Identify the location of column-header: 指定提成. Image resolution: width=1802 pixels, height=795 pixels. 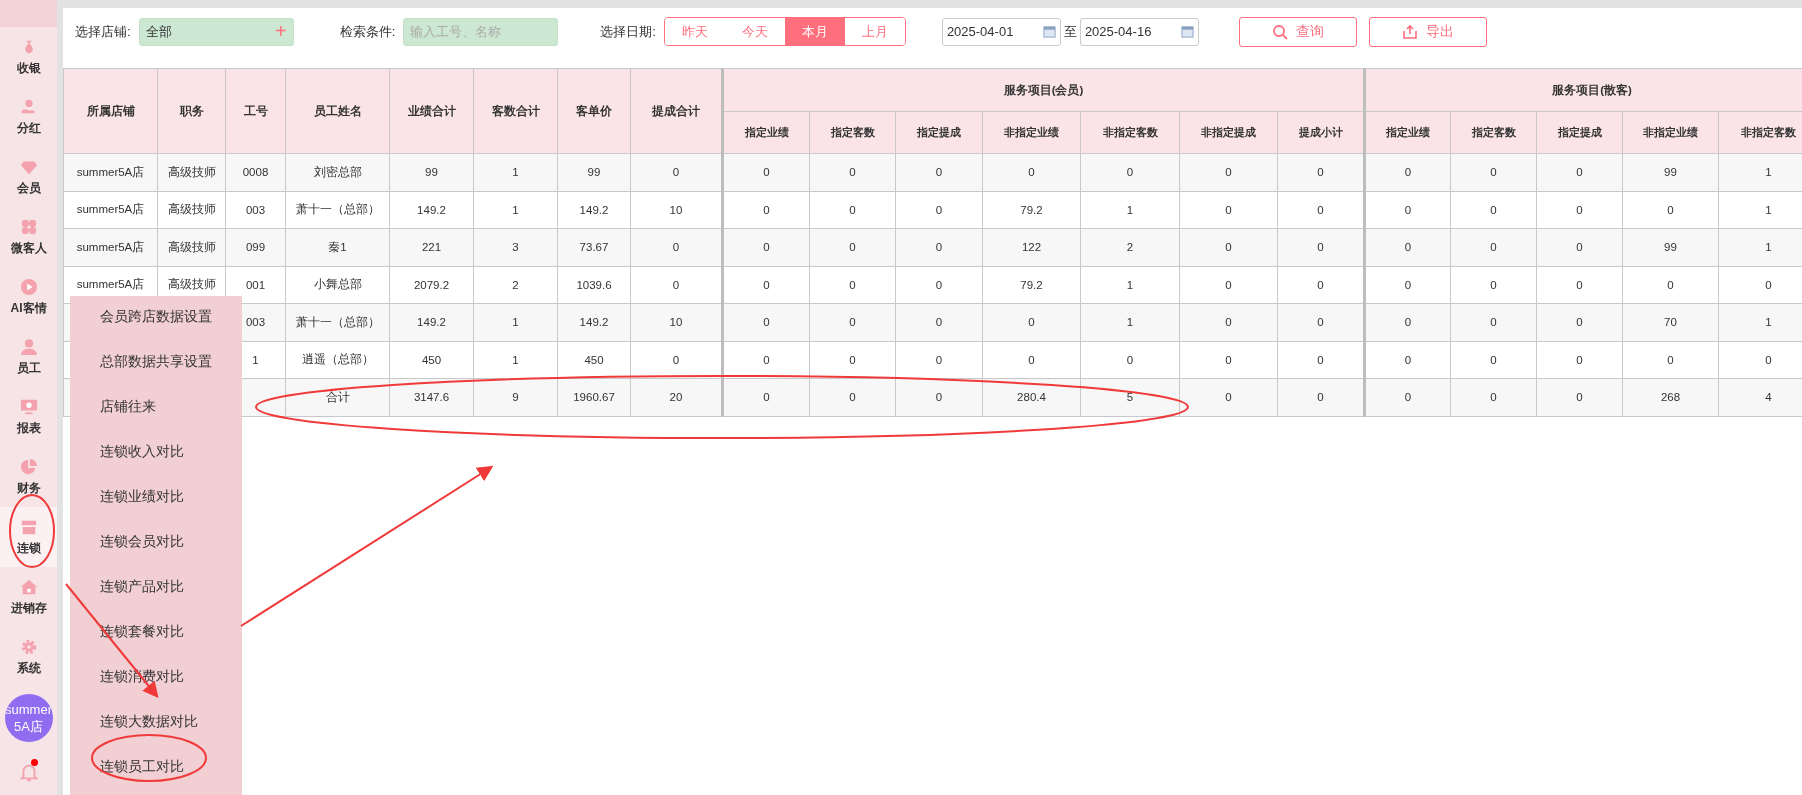
(939, 132).